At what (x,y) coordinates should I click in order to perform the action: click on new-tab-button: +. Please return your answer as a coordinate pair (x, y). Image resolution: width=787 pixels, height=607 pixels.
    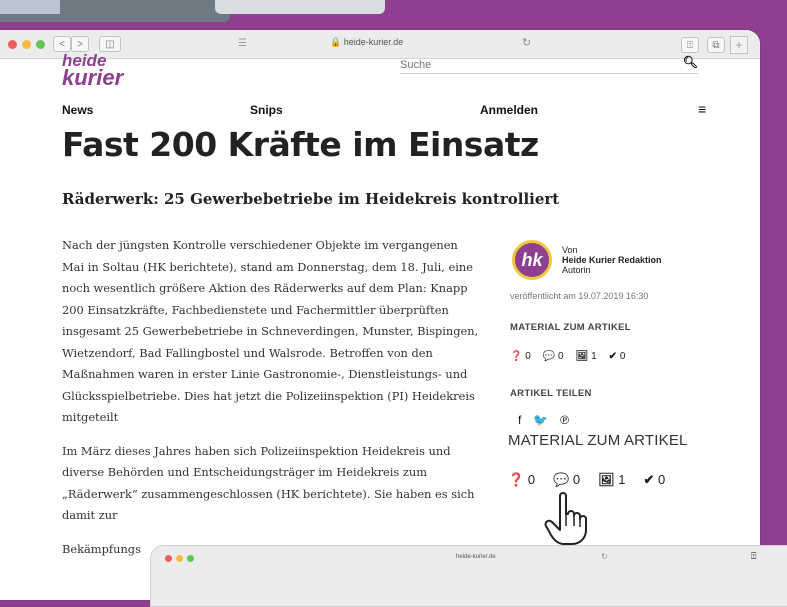
    Looking at the image, I should click on (739, 45).